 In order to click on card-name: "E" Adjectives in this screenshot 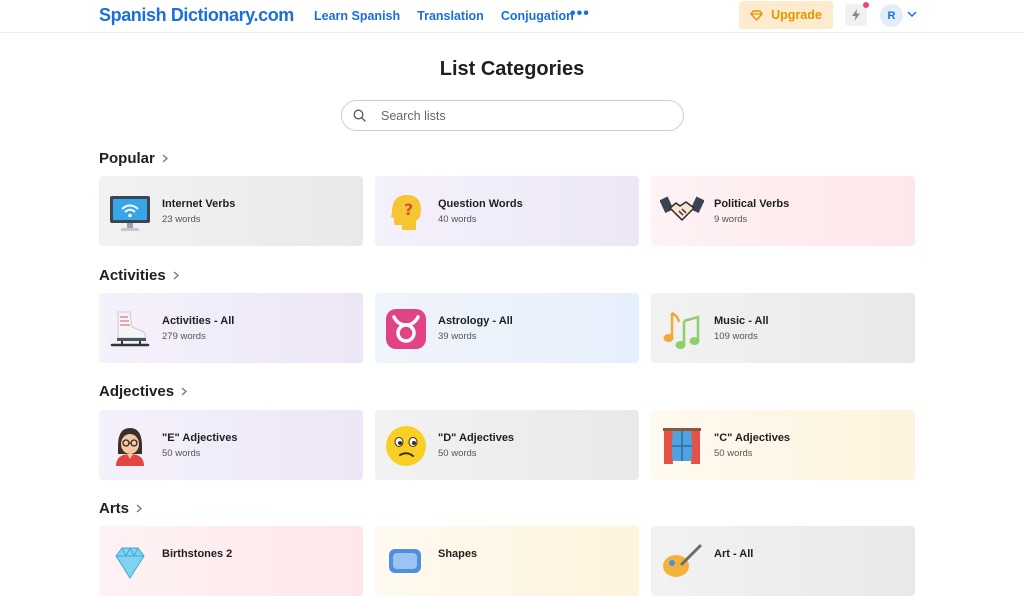, I will do `click(200, 438)`.